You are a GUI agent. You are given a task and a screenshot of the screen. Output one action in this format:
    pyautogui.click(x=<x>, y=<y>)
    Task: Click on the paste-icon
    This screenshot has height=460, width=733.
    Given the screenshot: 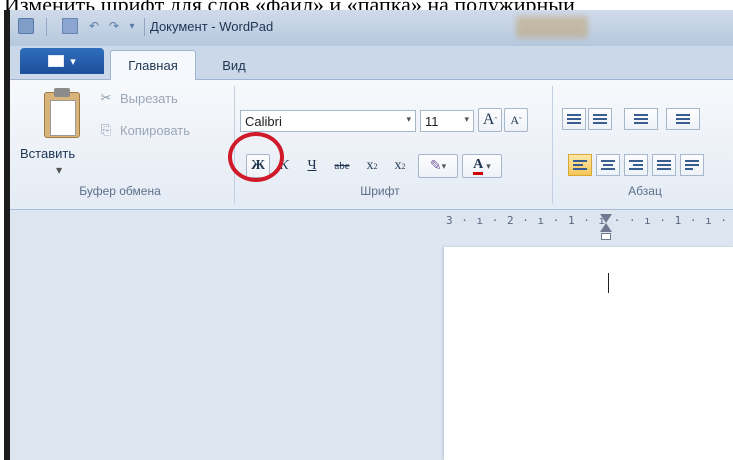 What is the action you would take?
    pyautogui.click(x=62, y=114)
    